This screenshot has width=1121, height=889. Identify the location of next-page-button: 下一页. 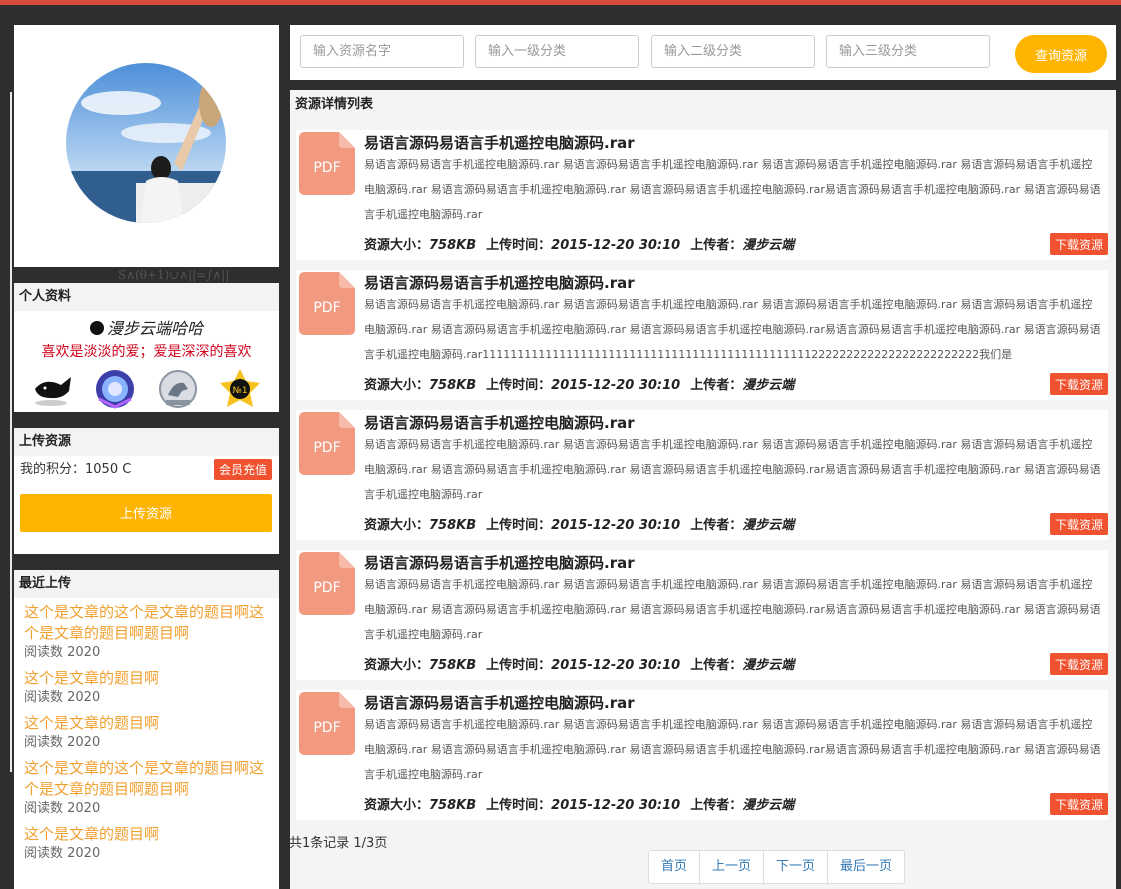
(796, 867).